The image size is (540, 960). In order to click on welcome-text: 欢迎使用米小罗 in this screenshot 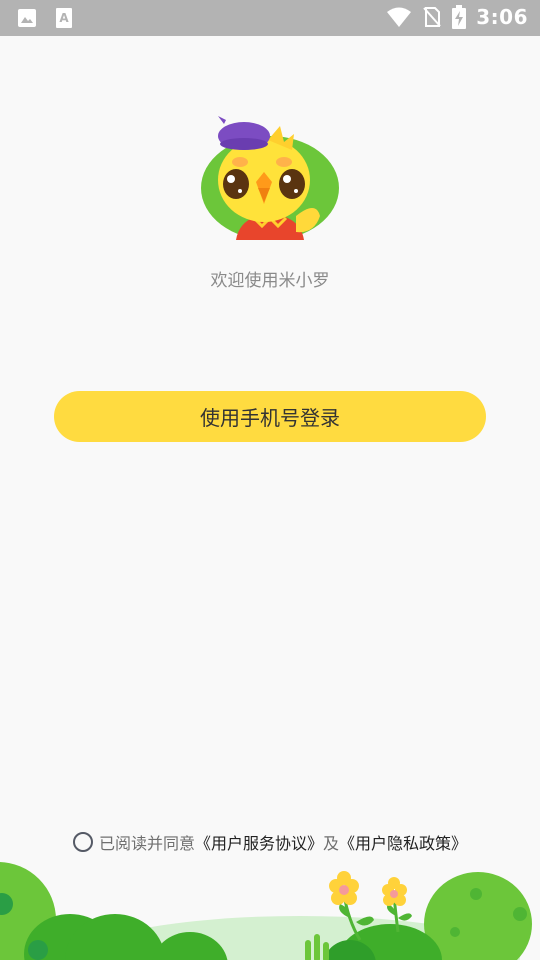, I will do `click(270, 281)`.